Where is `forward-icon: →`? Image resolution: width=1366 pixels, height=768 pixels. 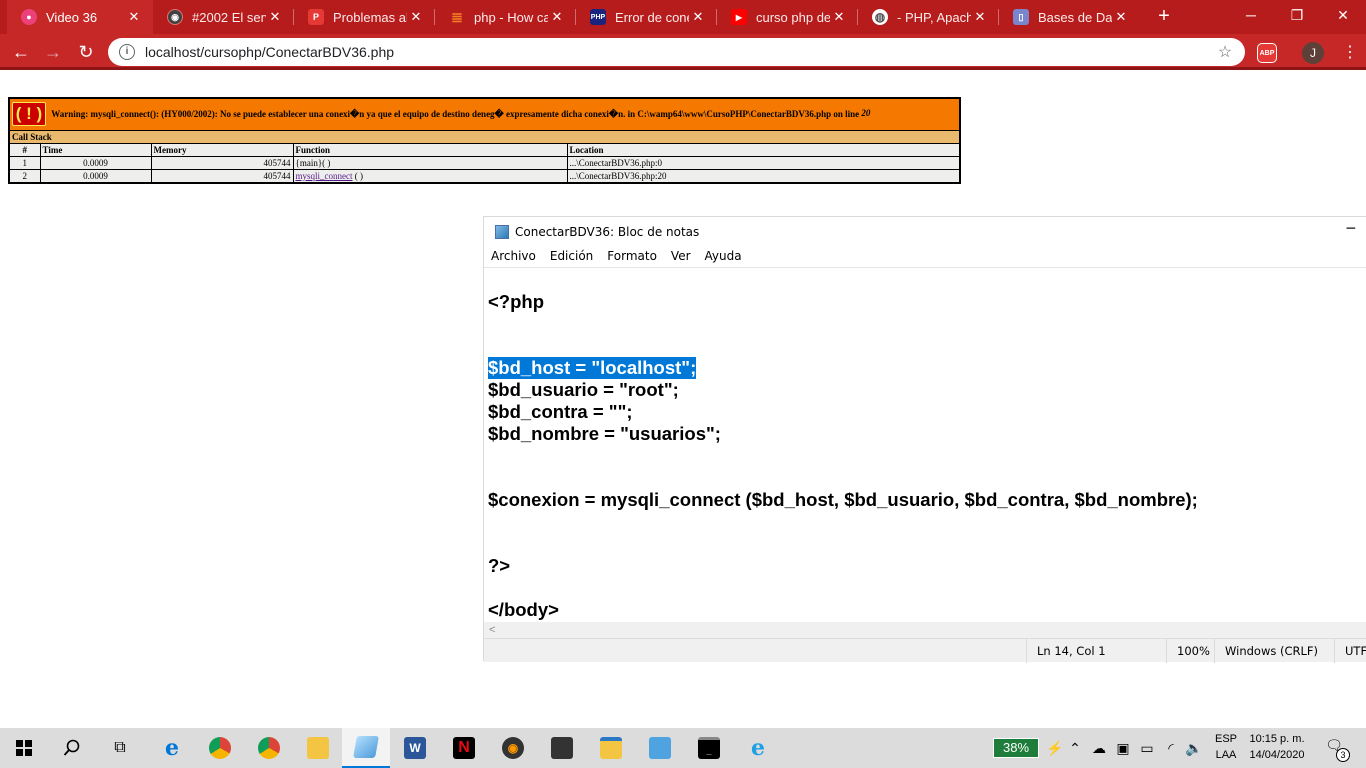 forward-icon: → is located at coordinates (53, 52).